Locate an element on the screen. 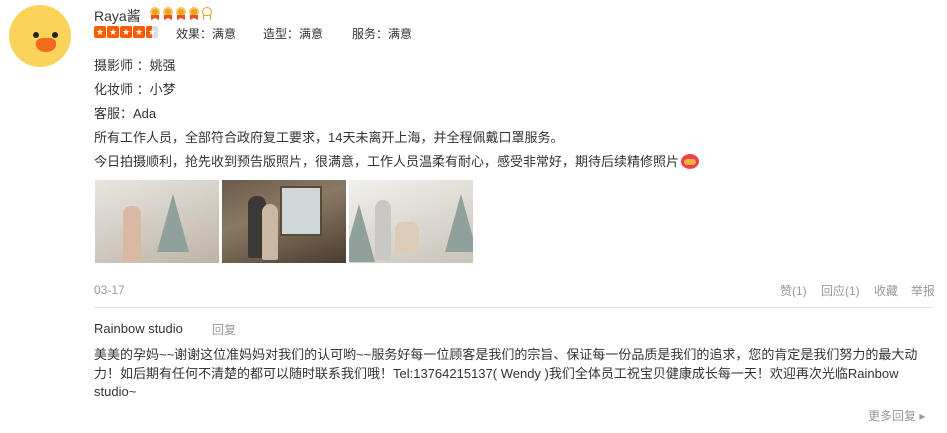 The image size is (947, 433). reply-tag: 回复 is located at coordinates (224, 330).